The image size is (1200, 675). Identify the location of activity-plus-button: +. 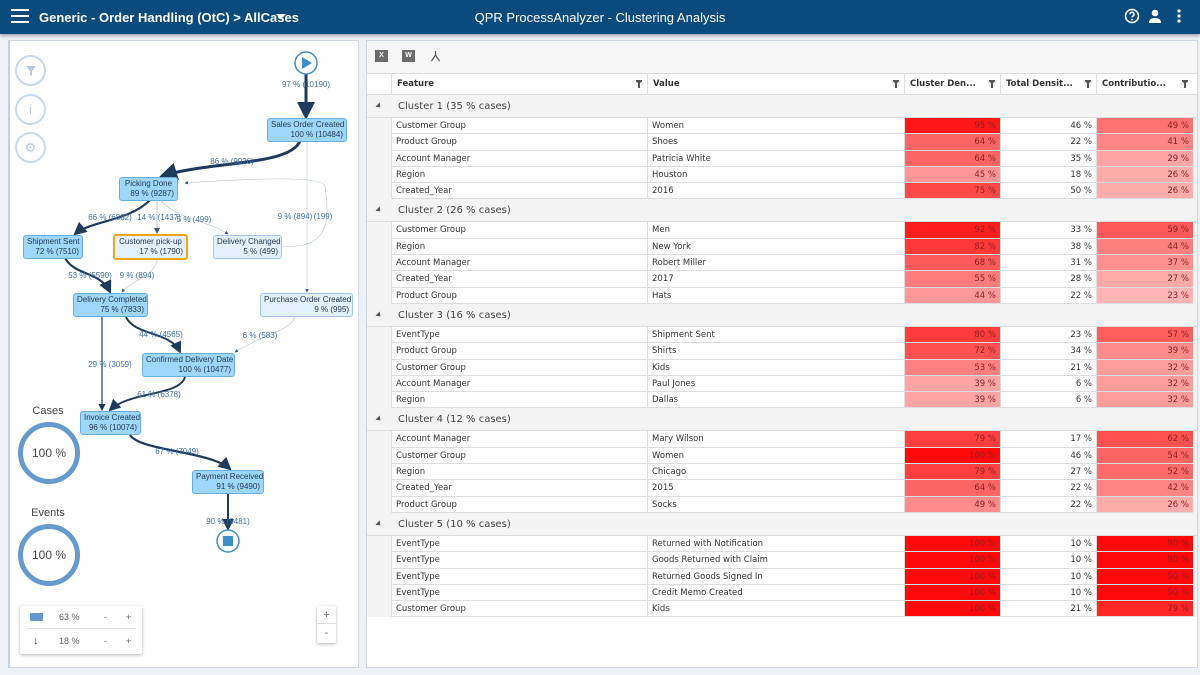
(128, 617).